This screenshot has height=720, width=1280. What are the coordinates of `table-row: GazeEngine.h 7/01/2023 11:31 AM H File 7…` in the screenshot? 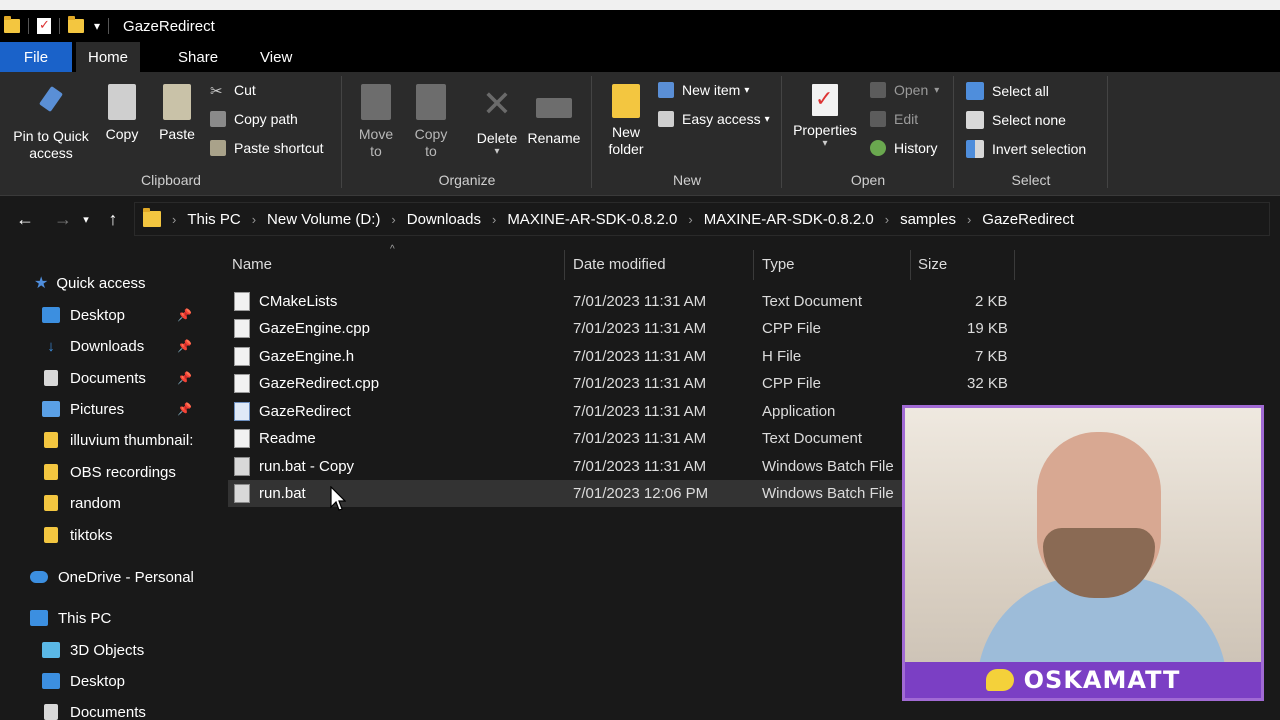 It's located at (618, 356).